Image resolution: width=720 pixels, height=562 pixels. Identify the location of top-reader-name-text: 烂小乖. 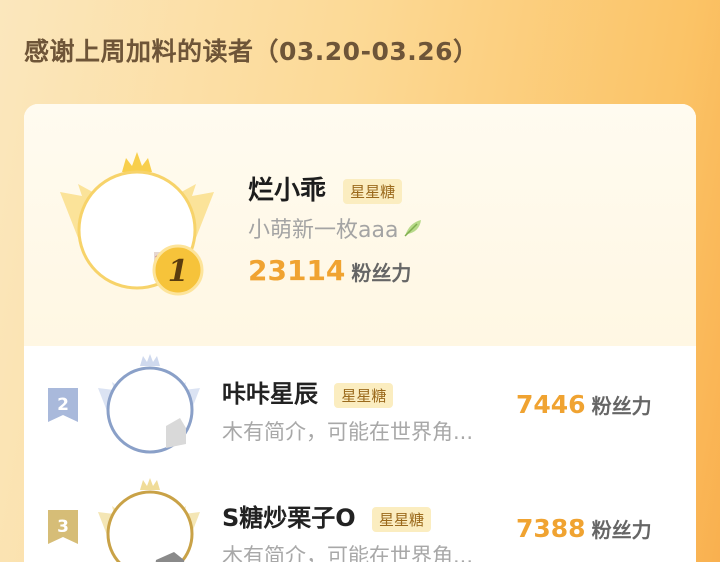
(287, 191).